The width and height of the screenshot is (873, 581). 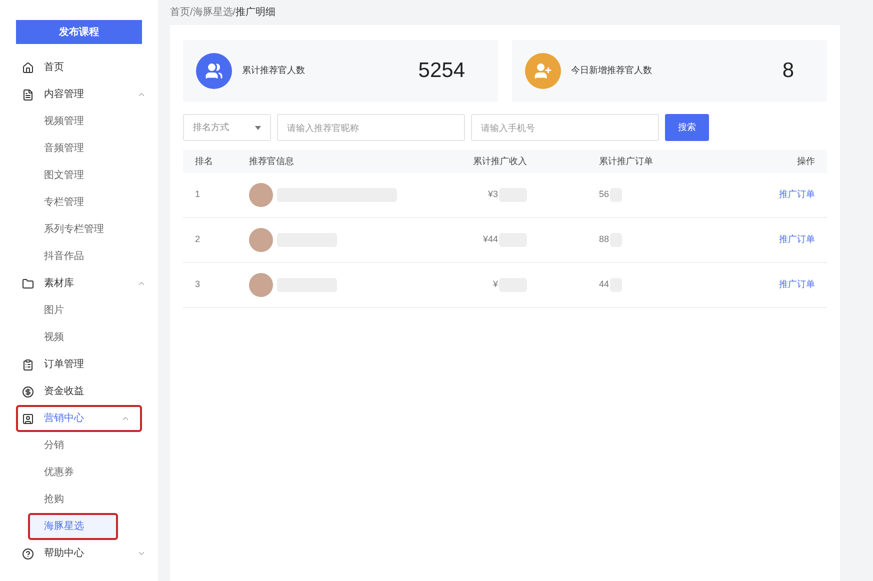 What do you see at coordinates (203, 12) in the screenshot?
I see `breadcrumb-path: 首页/海豚星选/` at bounding box center [203, 12].